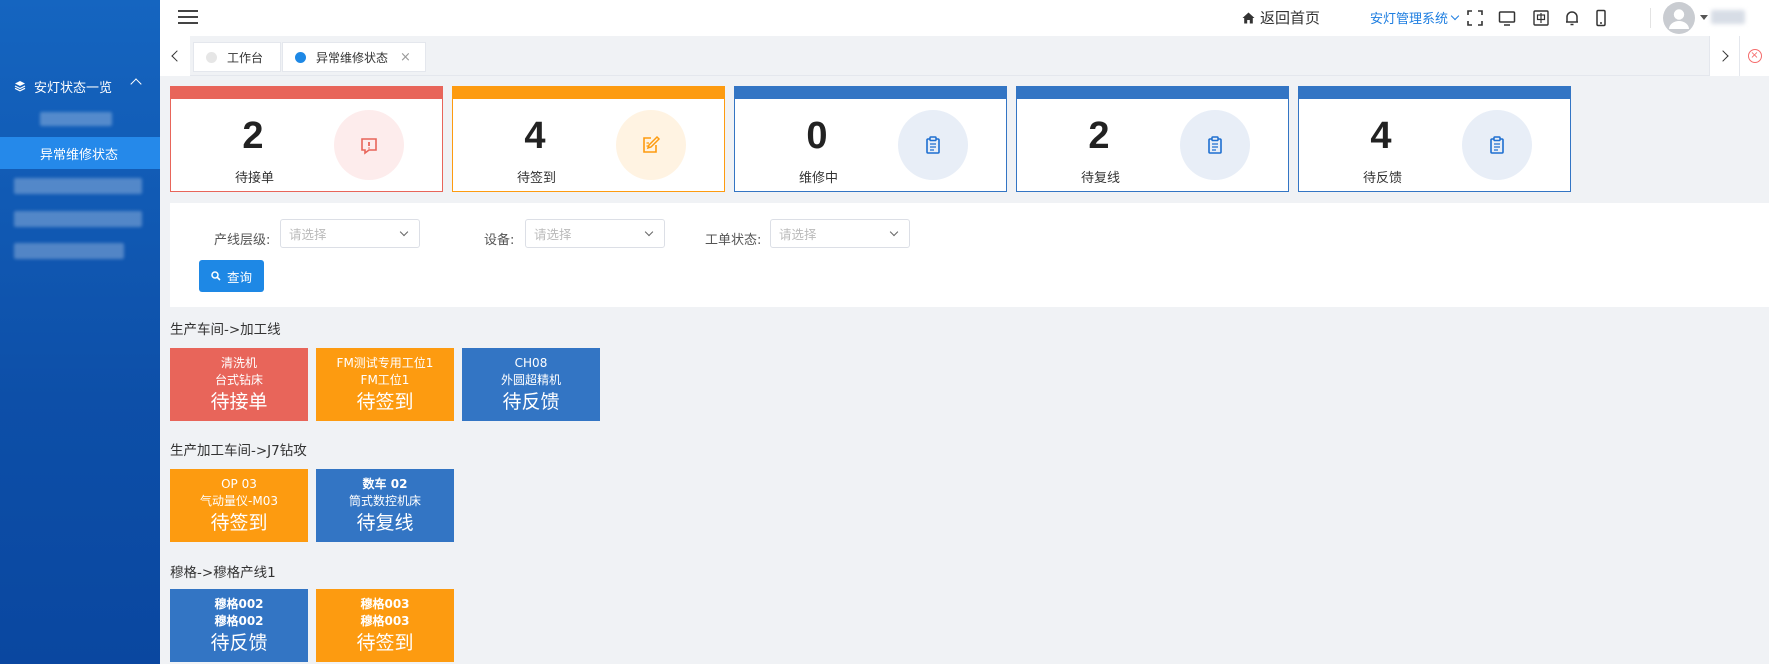  Describe the element at coordinates (211, 57) in the screenshot. I see `tab-status-dot` at that location.